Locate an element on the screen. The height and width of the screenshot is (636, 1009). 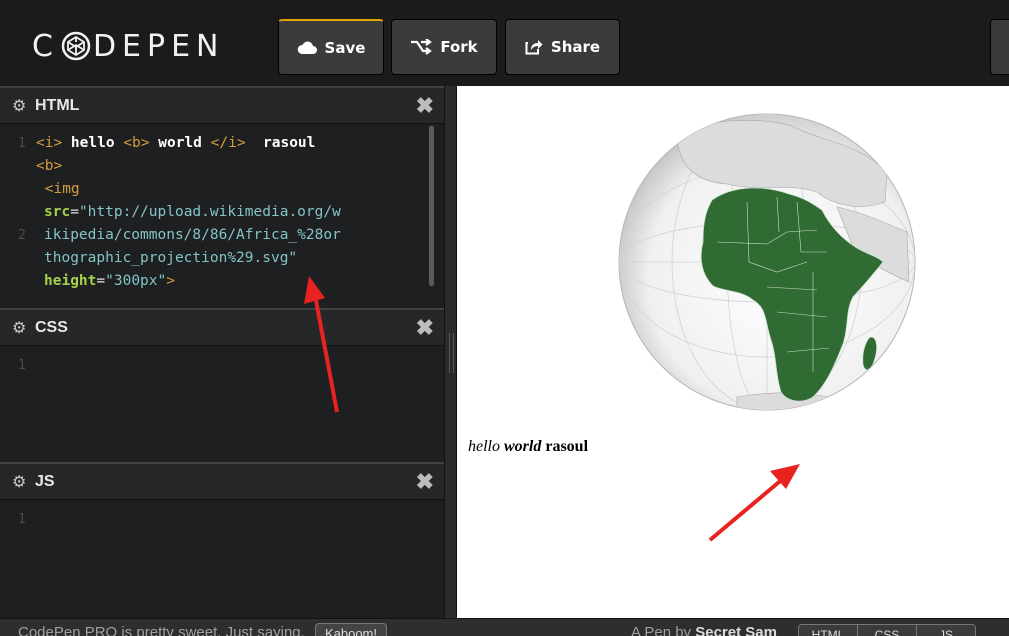
code-line: <i> hello <b> world </i> rasoul is located at coordinates (175, 143).